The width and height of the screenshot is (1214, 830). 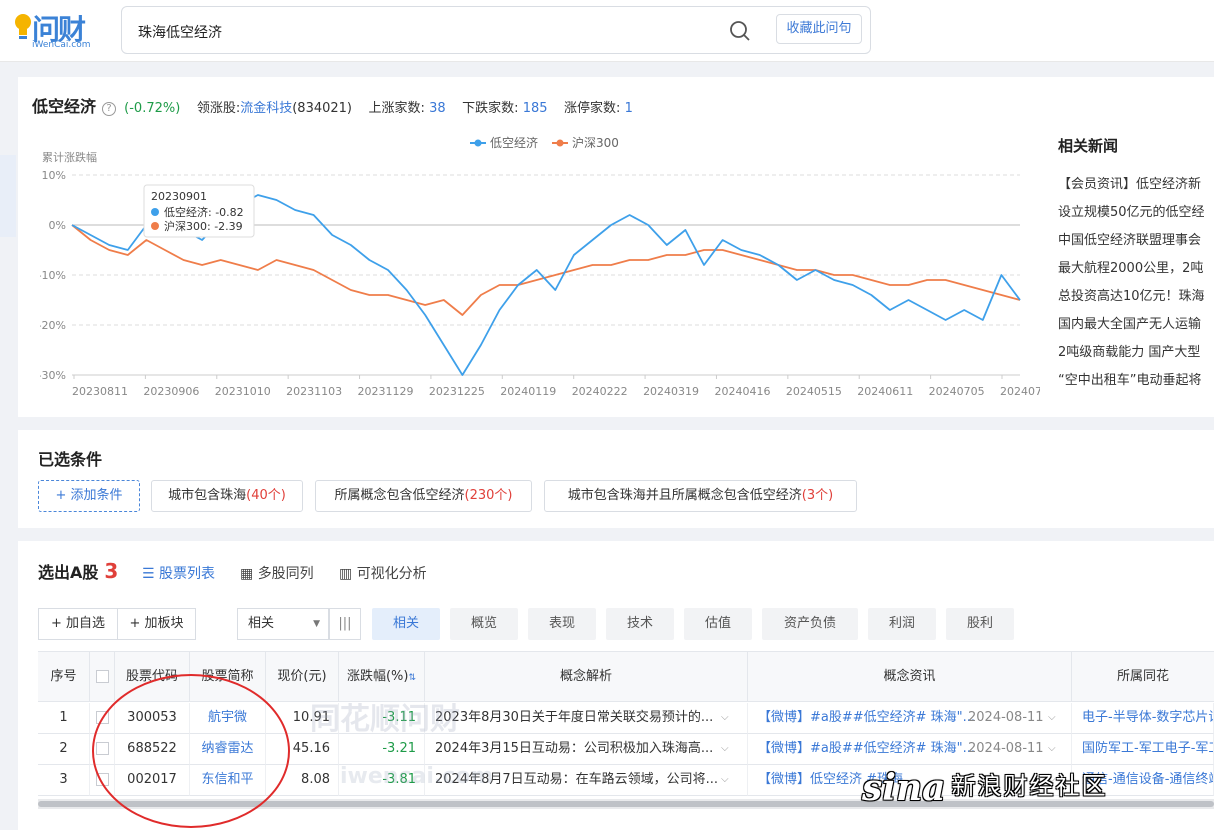 What do you see at coordinates (156, 624) in the screenshot?
I see `add-block-button: + 加板块` at bounding box center [156, 624].